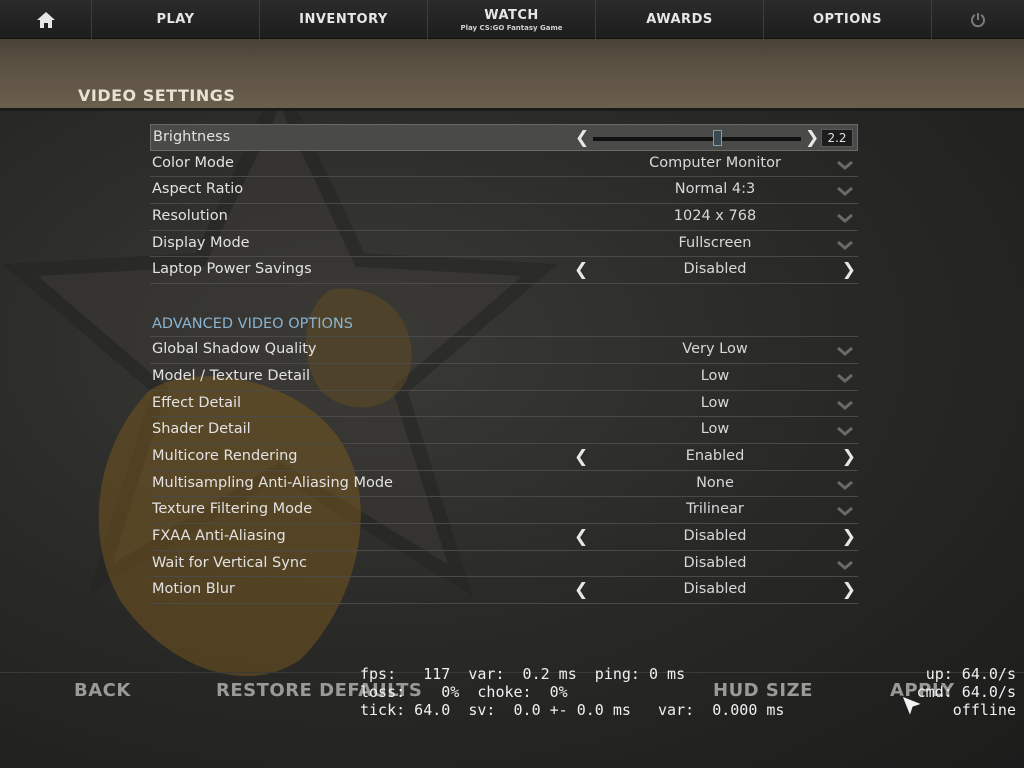  Describe the element at coordinates (715, 482) in the screenshot. I see `setting-value: None` at that location.